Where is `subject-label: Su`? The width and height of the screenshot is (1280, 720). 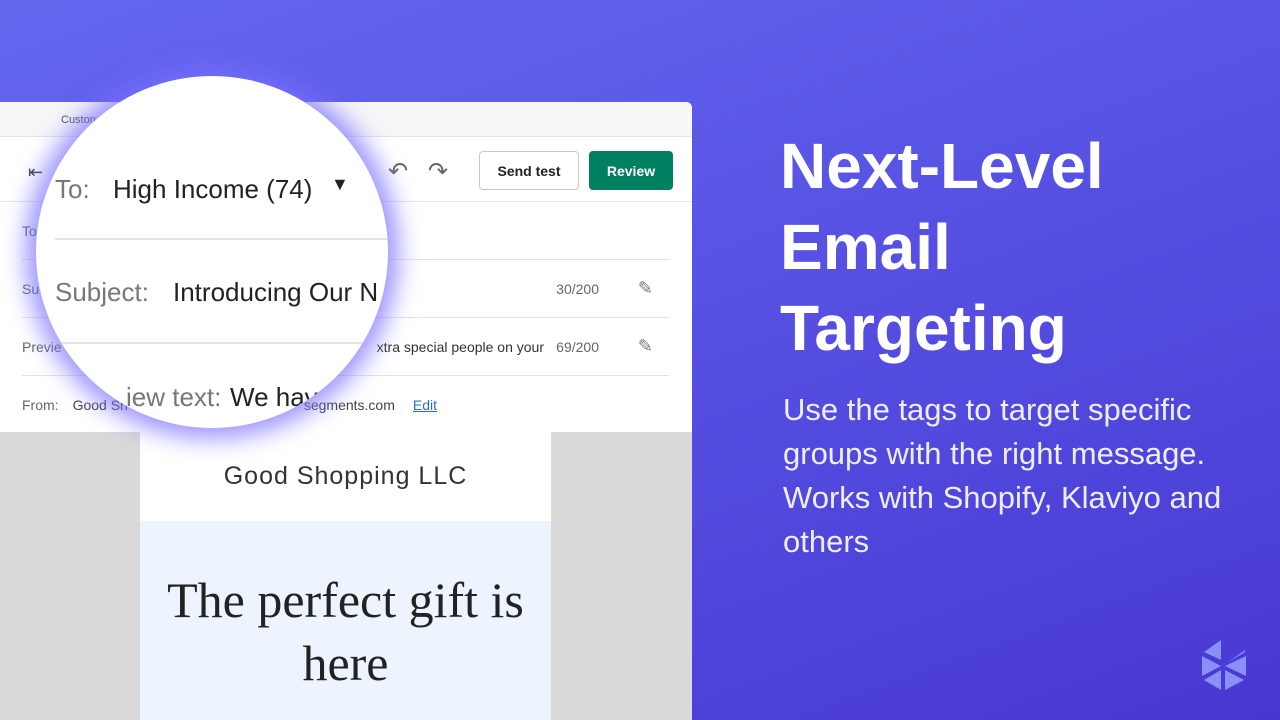
subject-label: Su is located at coordinates (31, 288).